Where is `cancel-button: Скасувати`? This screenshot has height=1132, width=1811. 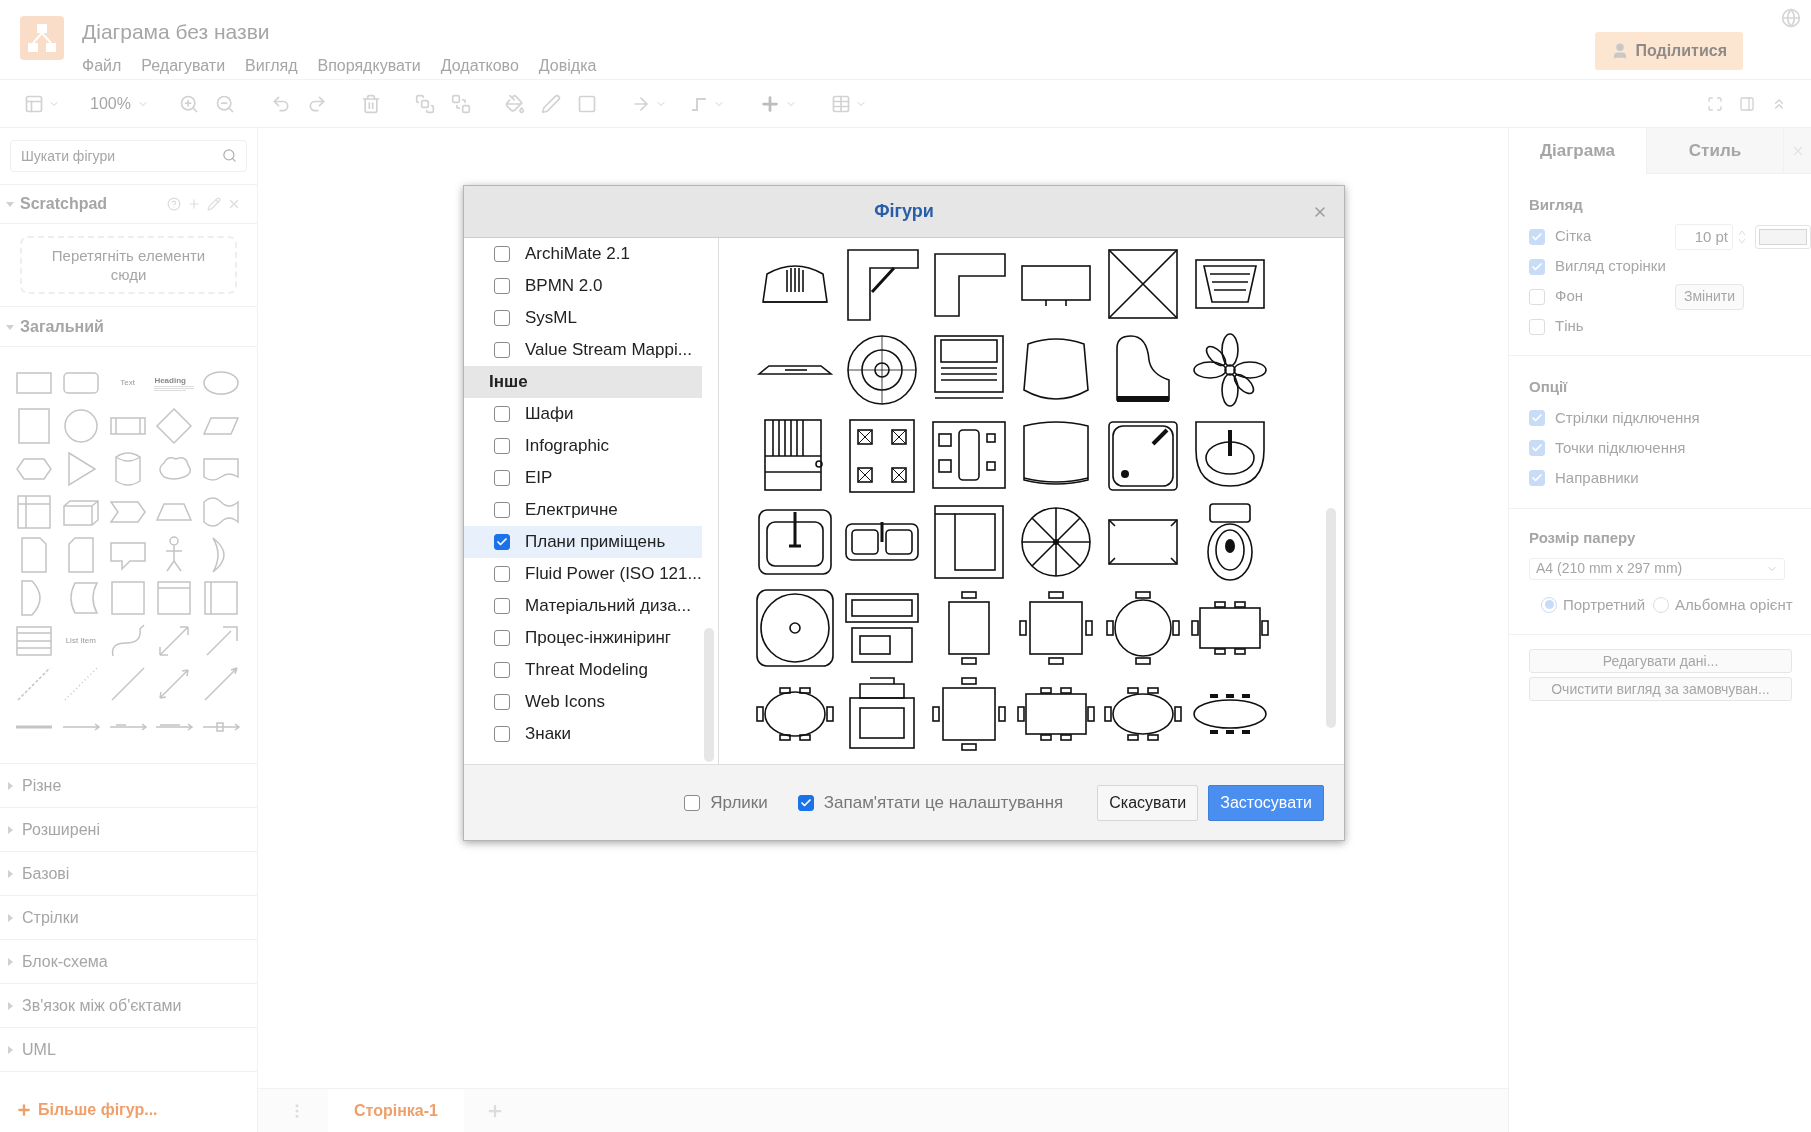 cancel-button: Скасувати is located at coordinates (1148, 802).